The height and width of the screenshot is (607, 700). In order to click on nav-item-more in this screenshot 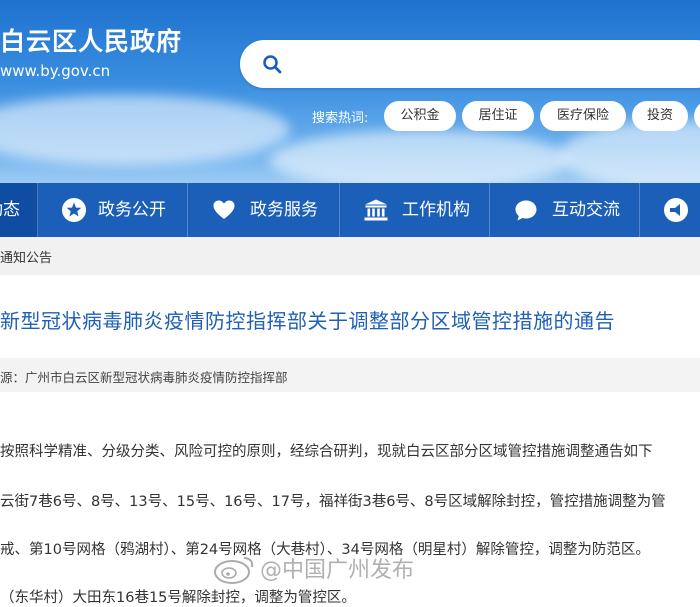, I will do `click(670, 210)`.